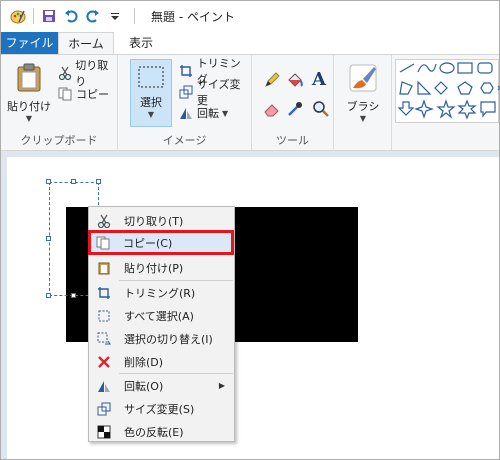 This screenshot has width=500, height=460. What do you see at coordinates (59, 140) in the screenshot?
I see `clipboard-group-label: クリップボード` at bounding box center [59, 140].